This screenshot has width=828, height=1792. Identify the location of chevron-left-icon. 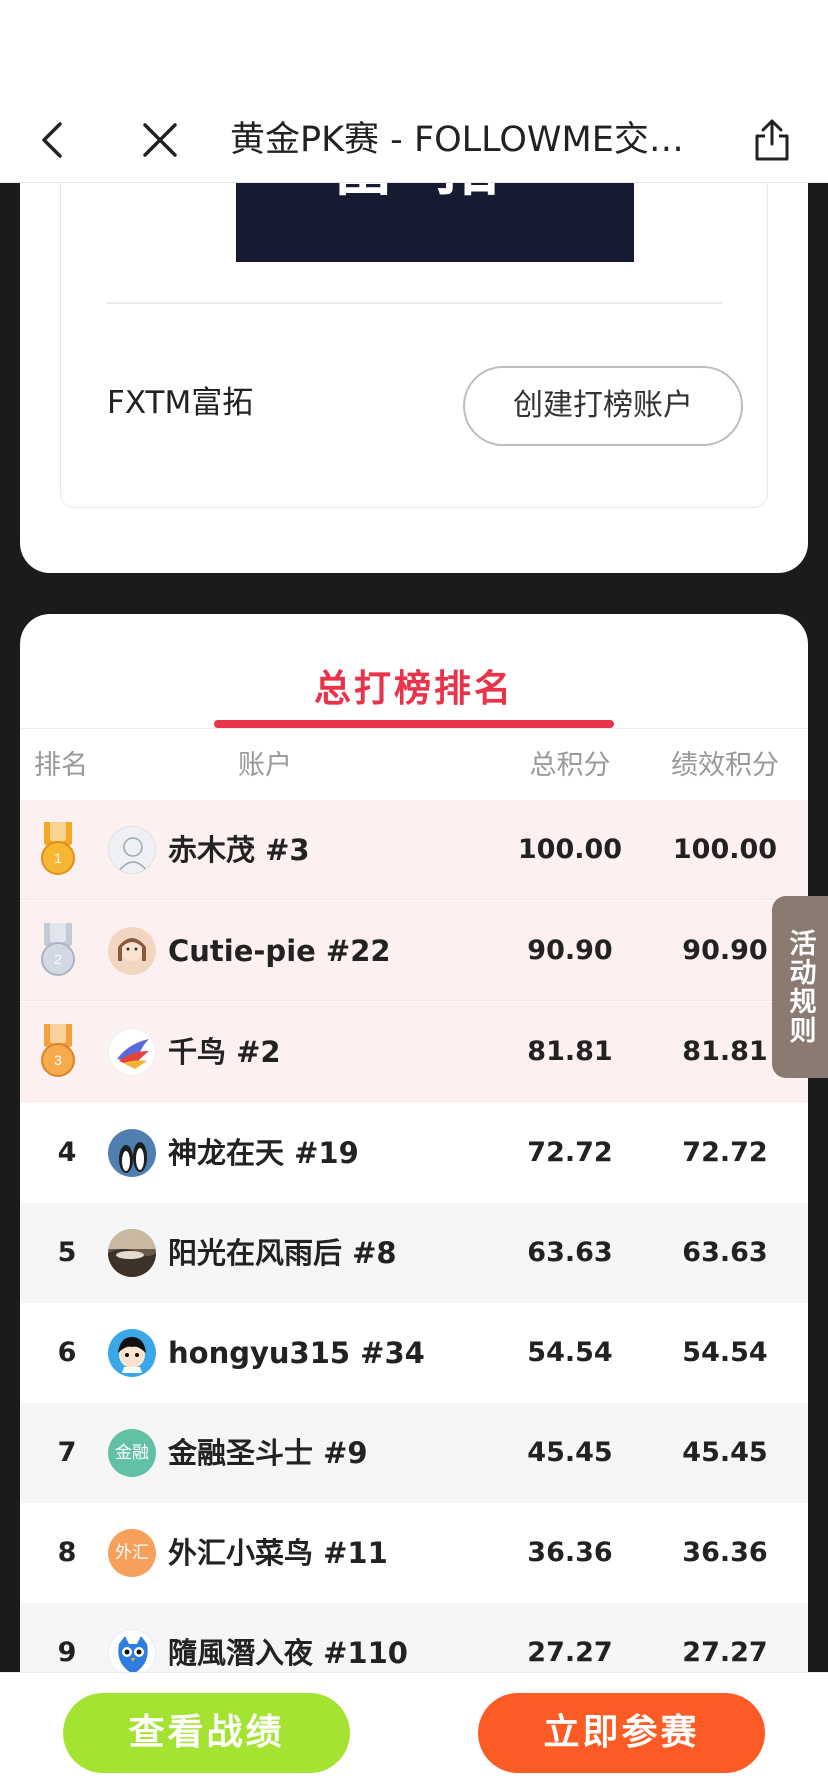
(52, 140).